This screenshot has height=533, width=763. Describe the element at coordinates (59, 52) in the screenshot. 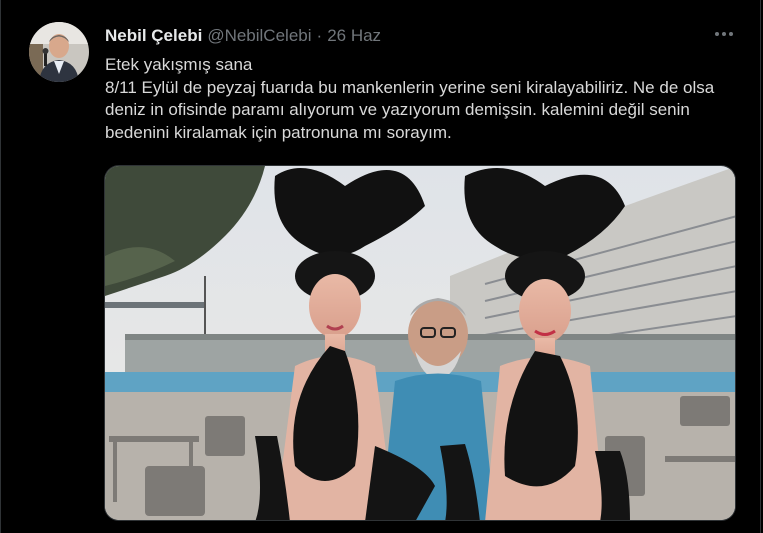

I see `avatar` at that location.